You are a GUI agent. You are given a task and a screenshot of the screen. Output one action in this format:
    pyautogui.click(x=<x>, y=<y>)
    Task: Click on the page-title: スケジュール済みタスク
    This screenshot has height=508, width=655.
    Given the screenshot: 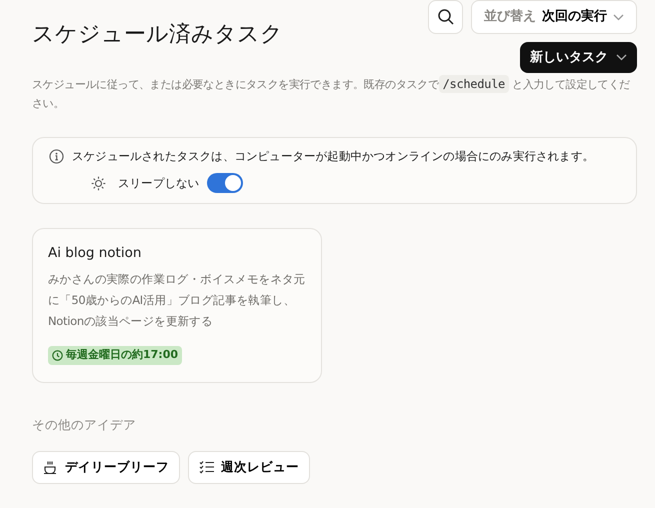 What is the action you would take?
    pyautogui.click(x=157, y=35)
    